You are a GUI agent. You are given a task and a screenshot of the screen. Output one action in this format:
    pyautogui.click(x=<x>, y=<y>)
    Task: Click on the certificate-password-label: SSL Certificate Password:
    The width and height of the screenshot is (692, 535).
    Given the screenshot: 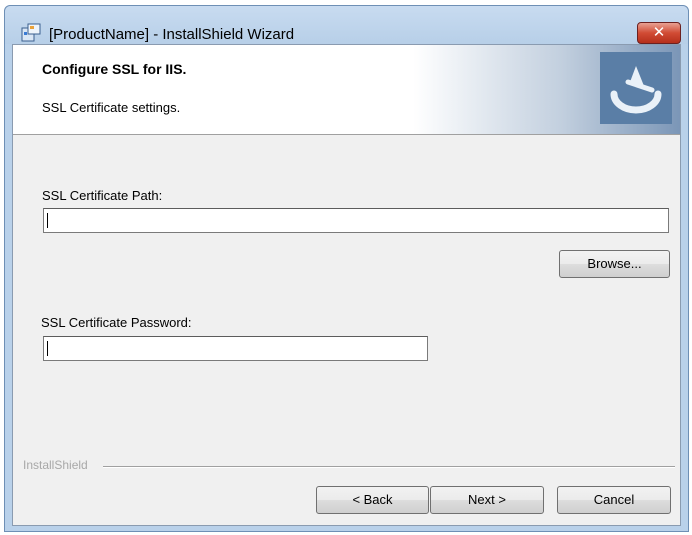 What is the action you would take?
    pyautogui.click(x=116, y=322)
    